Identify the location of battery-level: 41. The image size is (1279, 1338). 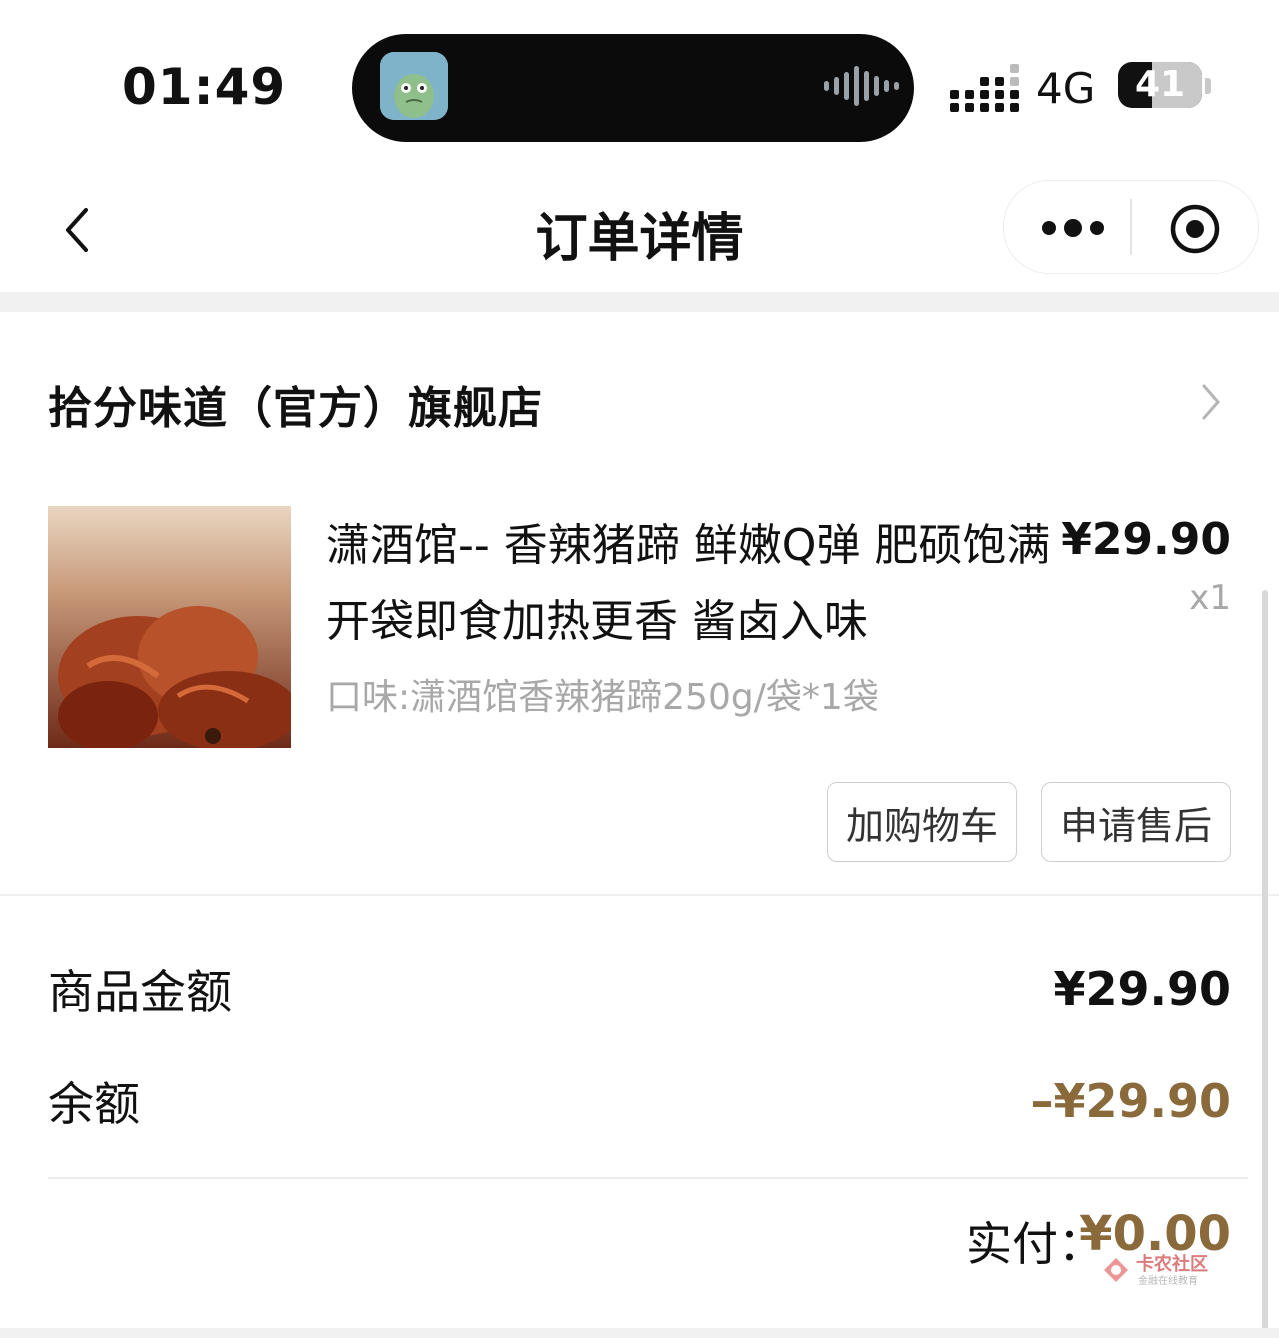
(1160, 84).